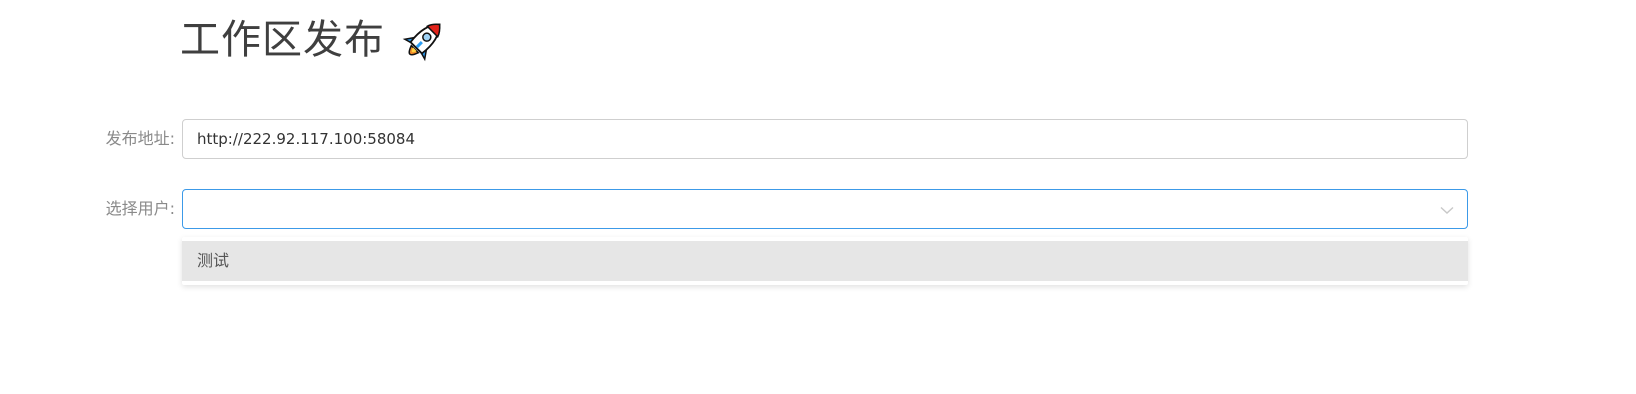 The height and width of the screenshot is (394, 1636). I want to click on select-user-row: 选择用户:, so click(735, 209).